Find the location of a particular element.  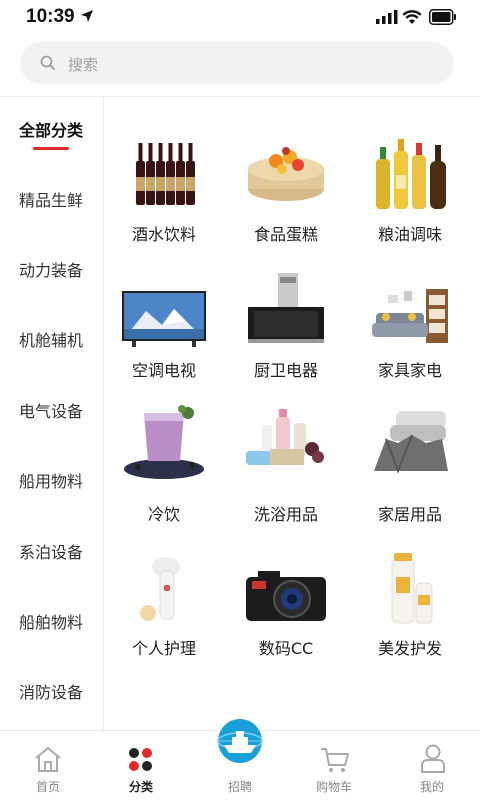

wifi-icon is located at coordinates (412, 17).